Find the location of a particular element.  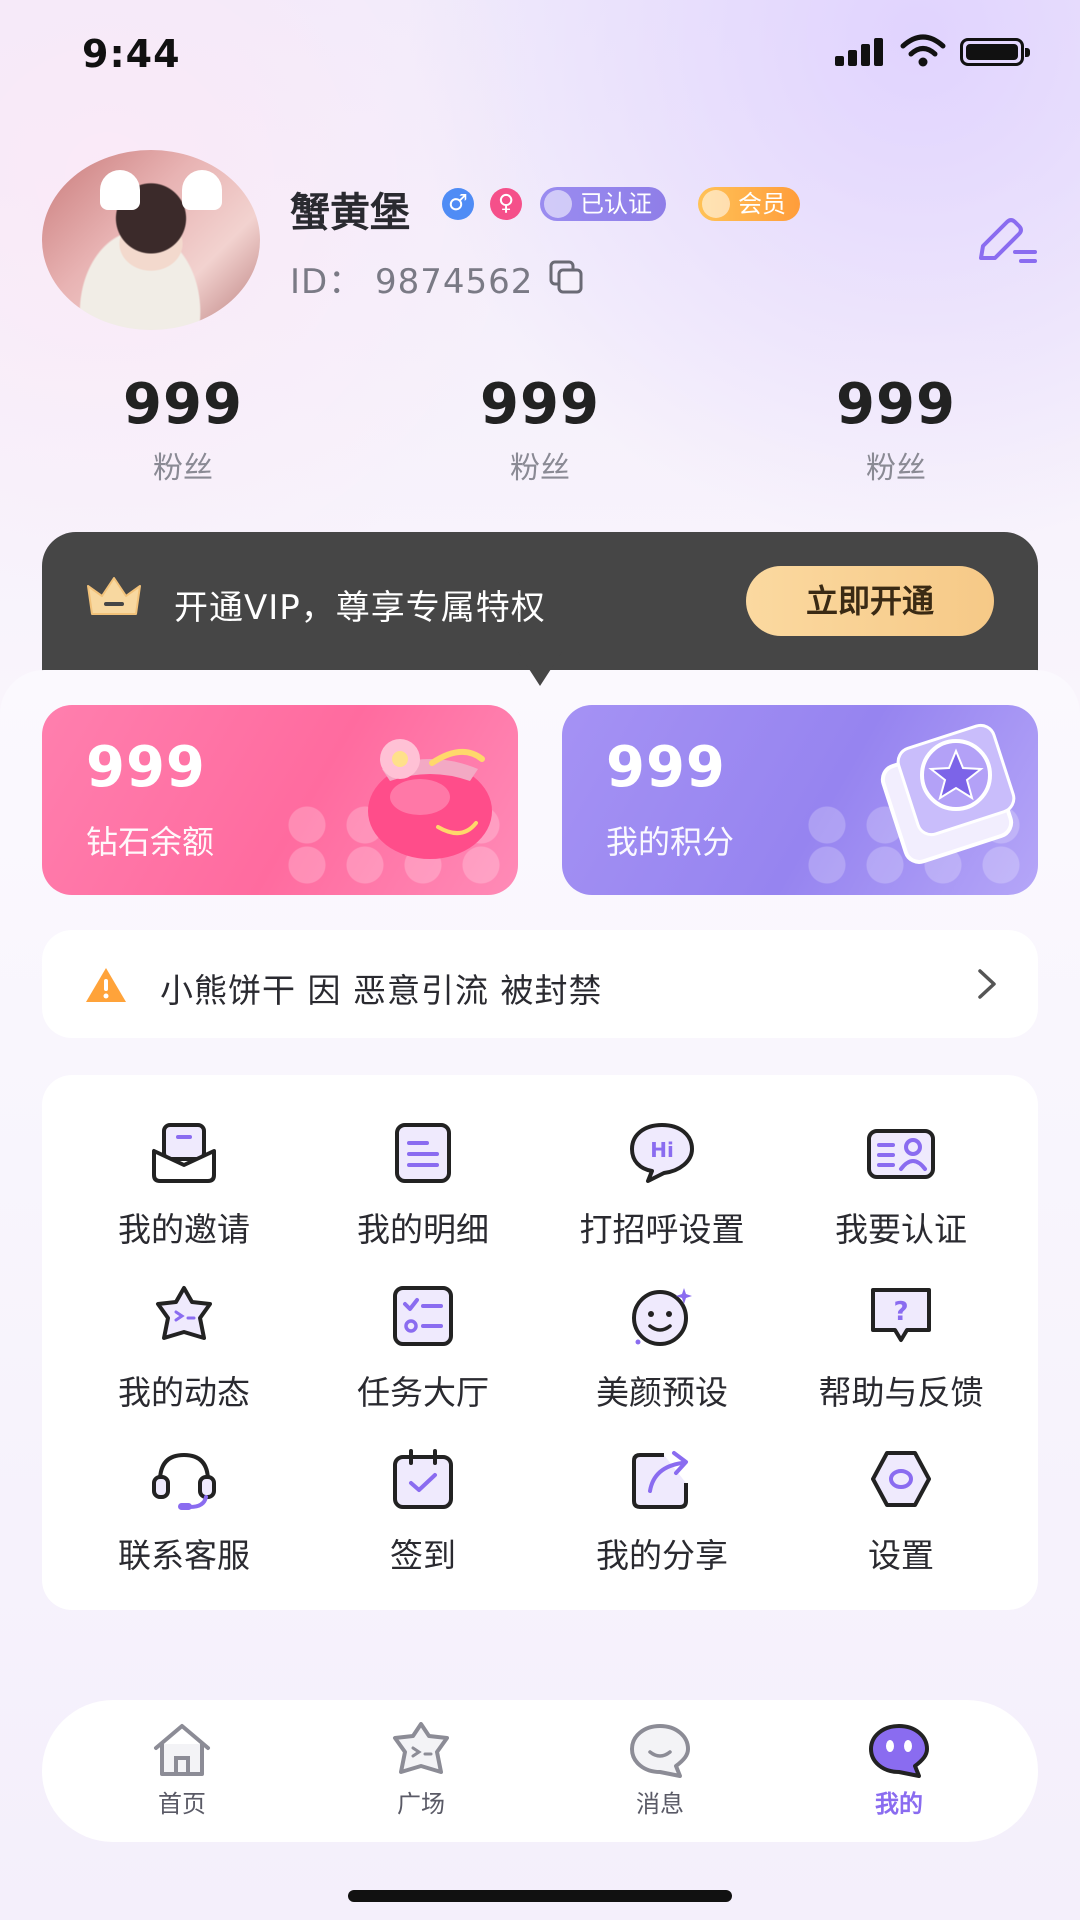

menu-item-label: 联系客服 is located at coordinates (184, 1555).